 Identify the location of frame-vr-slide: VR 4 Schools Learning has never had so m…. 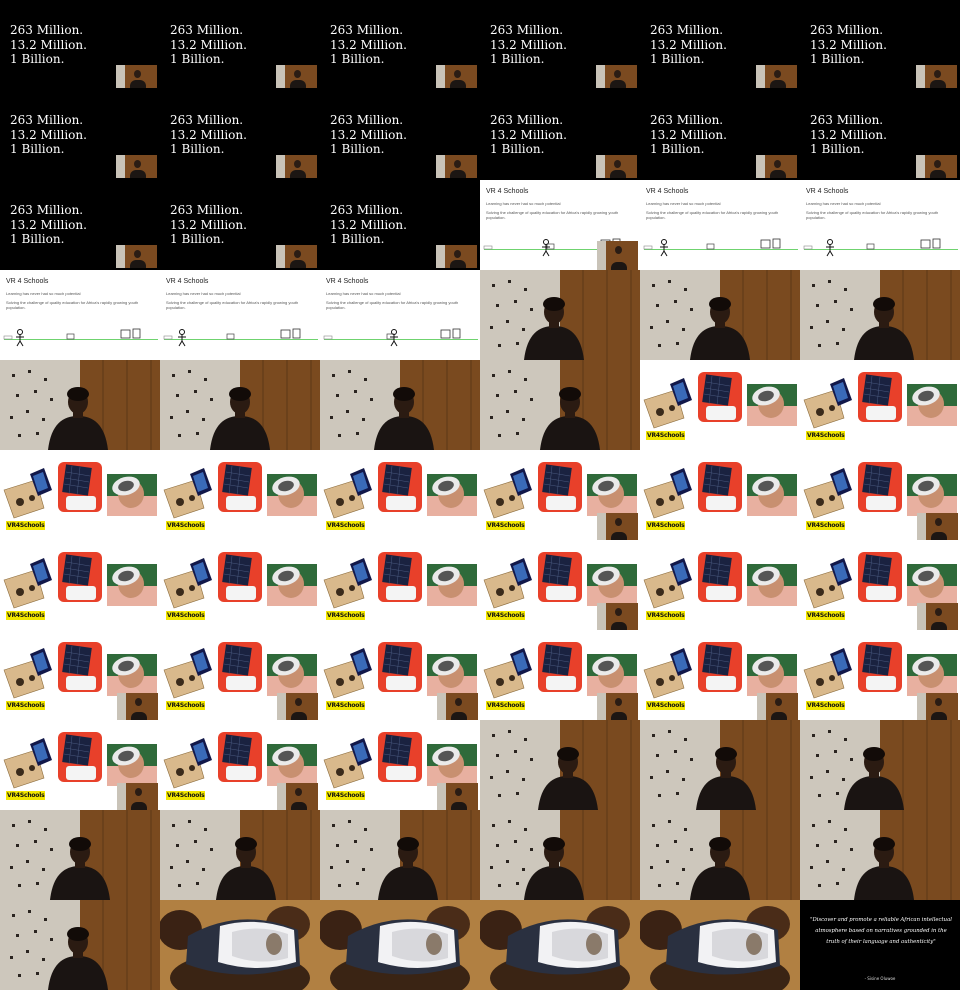
(80, 315).